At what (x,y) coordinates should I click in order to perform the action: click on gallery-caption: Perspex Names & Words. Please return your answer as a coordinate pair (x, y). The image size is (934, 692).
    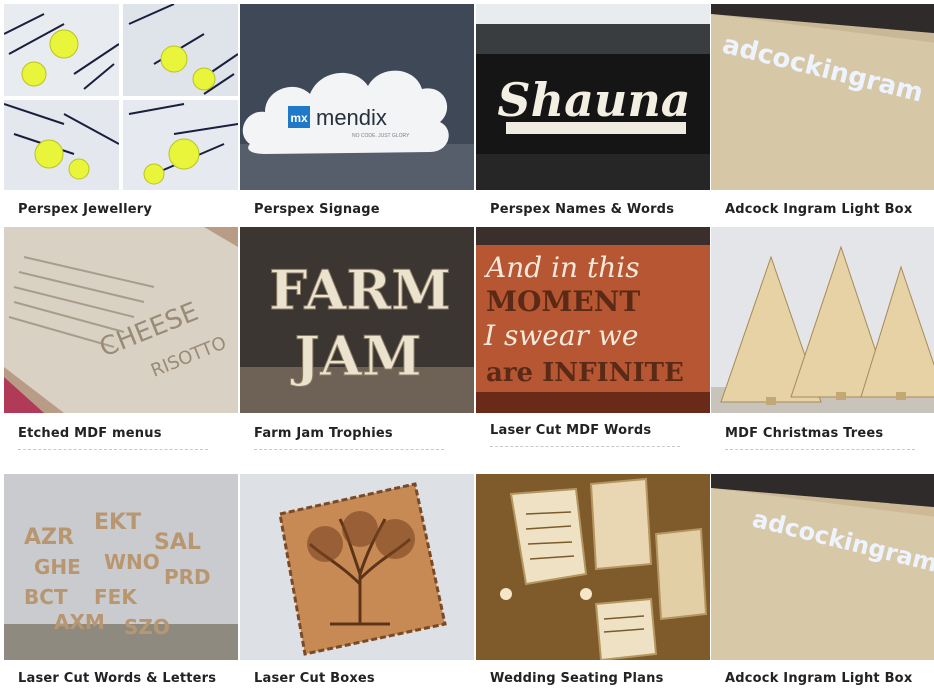
    Looking at the image, I should click on (593, 210).